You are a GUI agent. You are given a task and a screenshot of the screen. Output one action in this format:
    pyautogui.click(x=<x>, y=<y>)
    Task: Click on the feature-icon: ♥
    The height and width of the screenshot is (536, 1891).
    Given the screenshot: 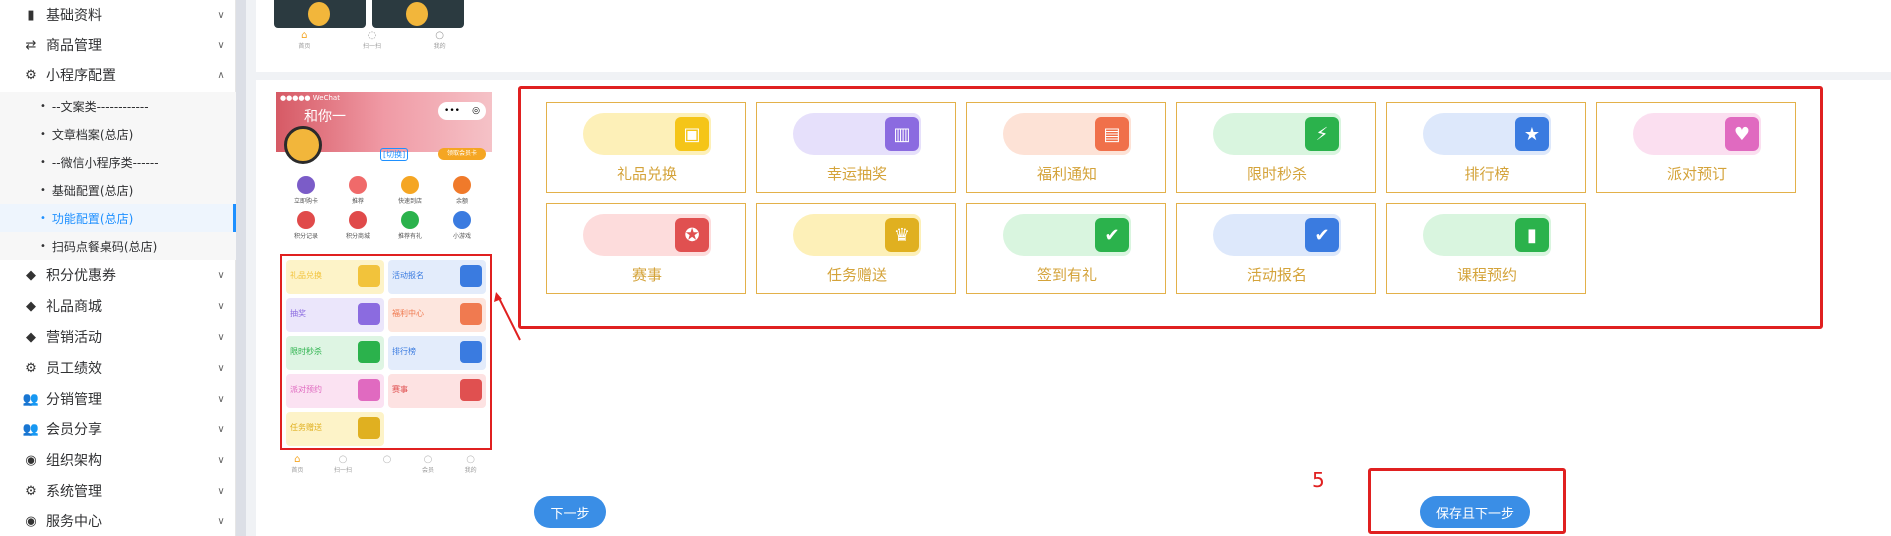 What is the action you would take?
    pyautogui.click(x=1742, y=134)
    